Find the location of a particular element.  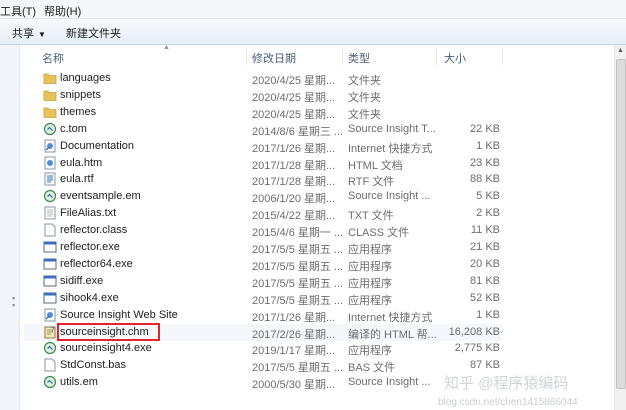

file-type: RTF 文件 is located at coordinates (371, 182).